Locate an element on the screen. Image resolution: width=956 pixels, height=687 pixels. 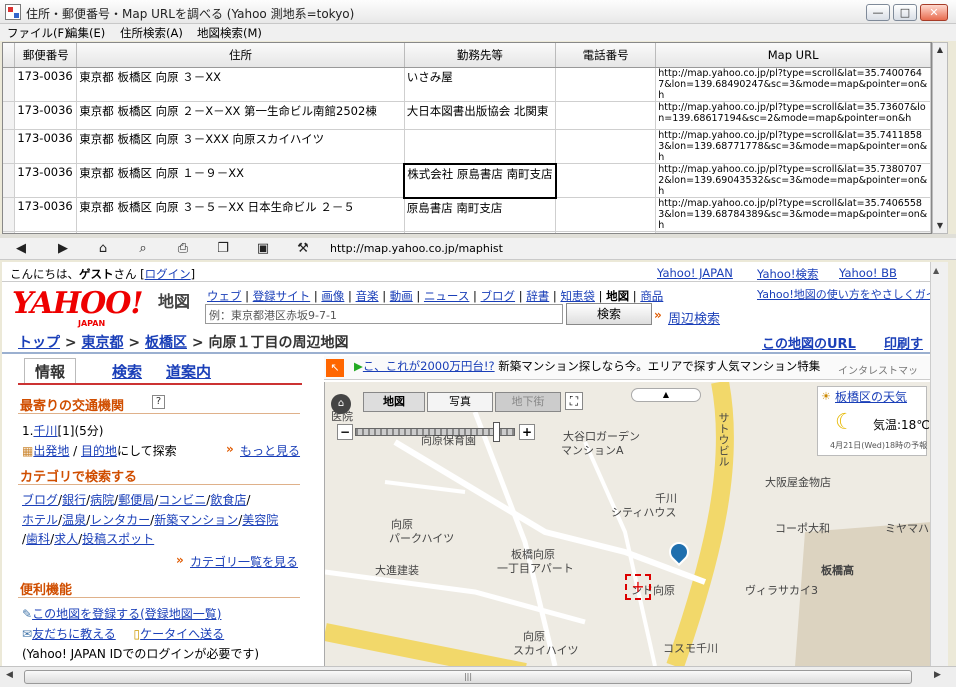
cat-mansion: 新築マンション is located at coordinates (196, 520).